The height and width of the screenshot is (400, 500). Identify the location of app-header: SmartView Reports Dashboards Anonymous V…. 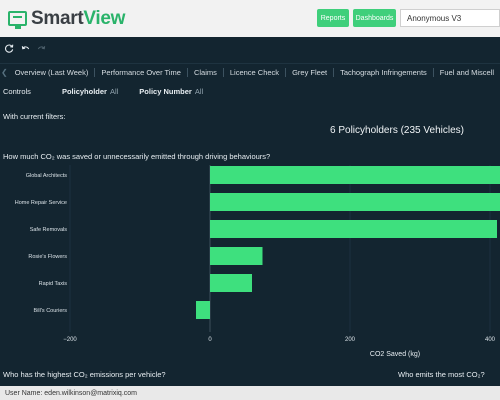
(250, 18).